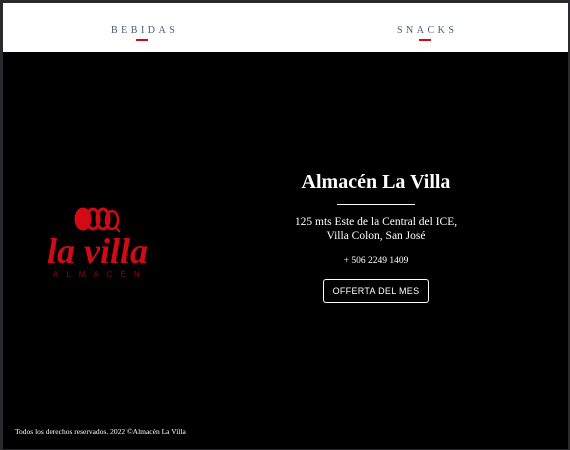 The height and width of the screenshot is (450, 570). Describe the element at coordinates (376, 182) in the screenshot. I see `store-name: Almacén La Villa` at that location.